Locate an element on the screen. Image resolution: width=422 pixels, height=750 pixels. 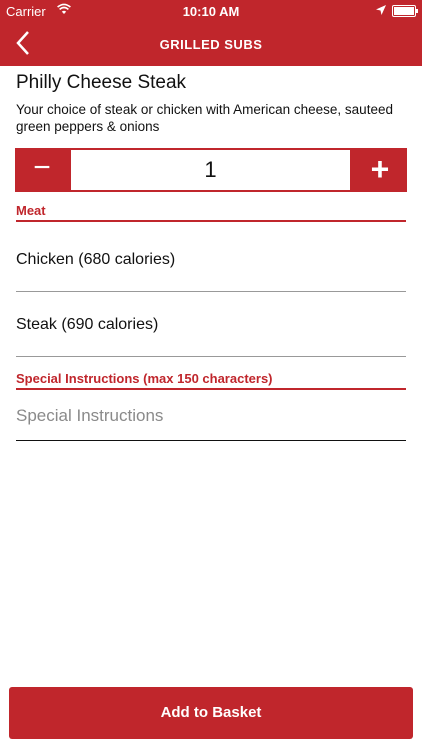
quantity-stepper: − 1 + is located at coordinates (211, 170).